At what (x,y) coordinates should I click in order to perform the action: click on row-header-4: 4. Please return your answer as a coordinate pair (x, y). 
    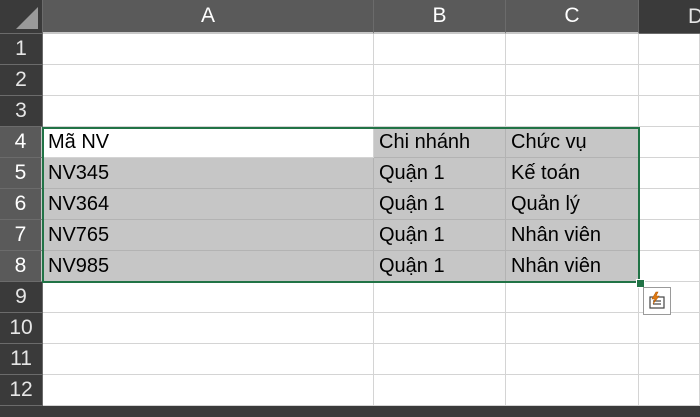
    Looking at the image, I should click on (21, 142).